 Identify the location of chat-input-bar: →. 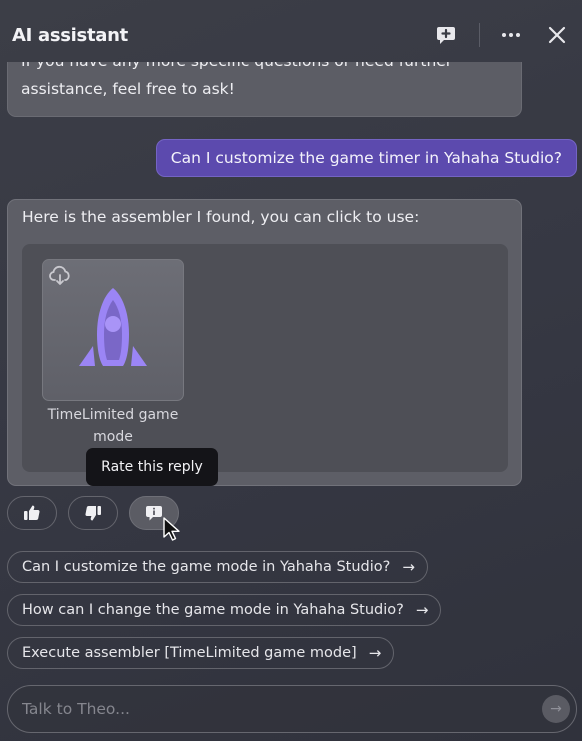
(292, 709).